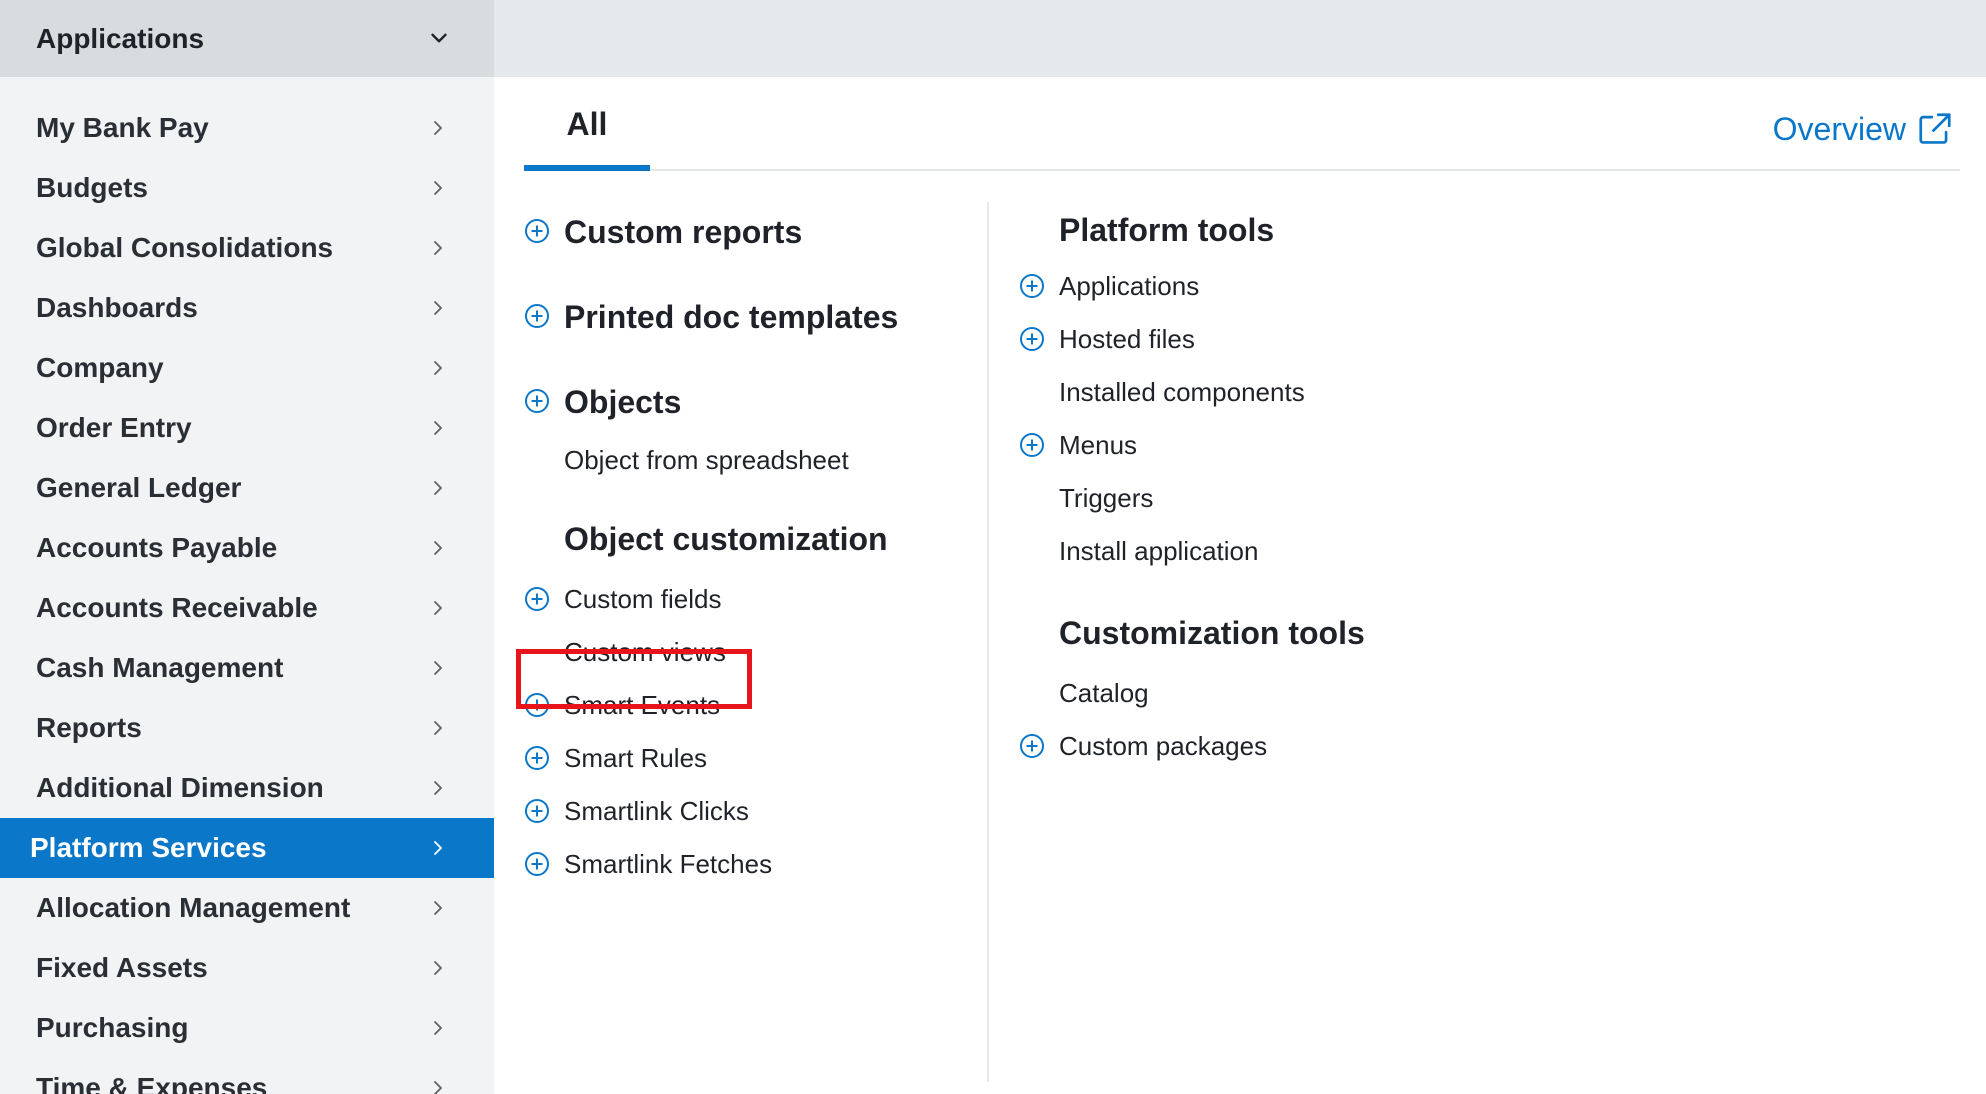 The image size is (1986, 1094). What do you see at coordinates (157, 547) in the screenshot?
I see `sidebar-item-label: Accounts Payable` at bounding box center [157, 547].